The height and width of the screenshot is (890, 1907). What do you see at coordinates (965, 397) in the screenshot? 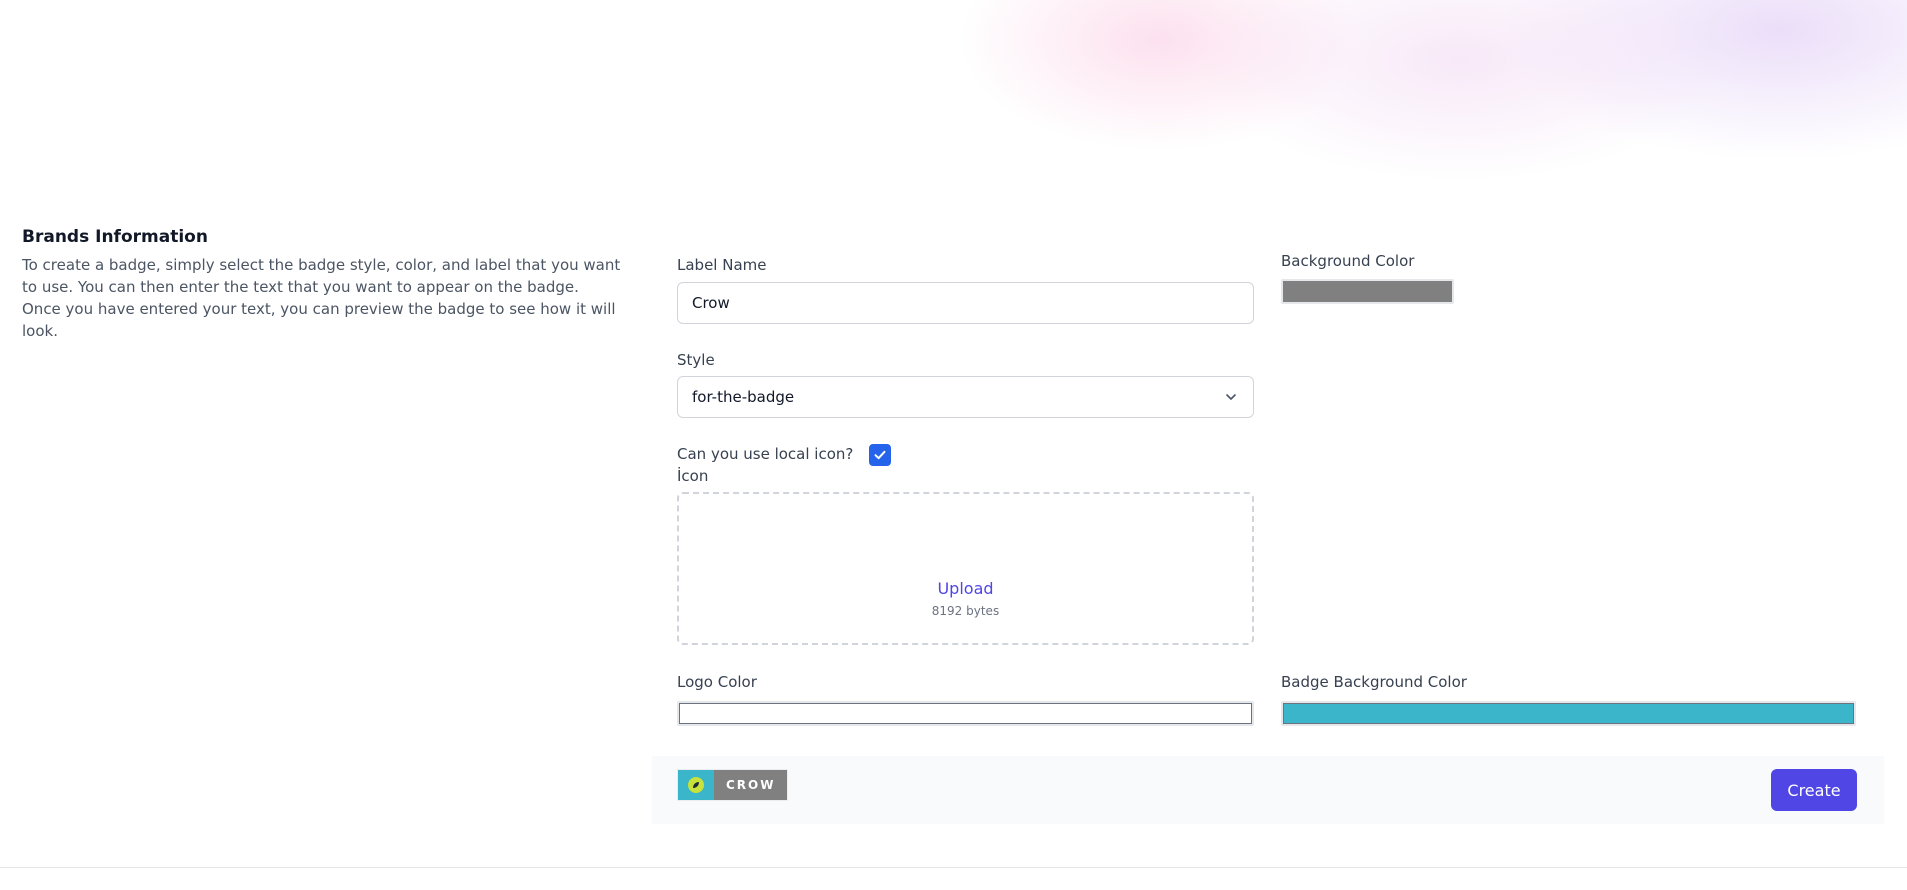
I see `style-select: for-the-badge` at bounding box center [965, 397].